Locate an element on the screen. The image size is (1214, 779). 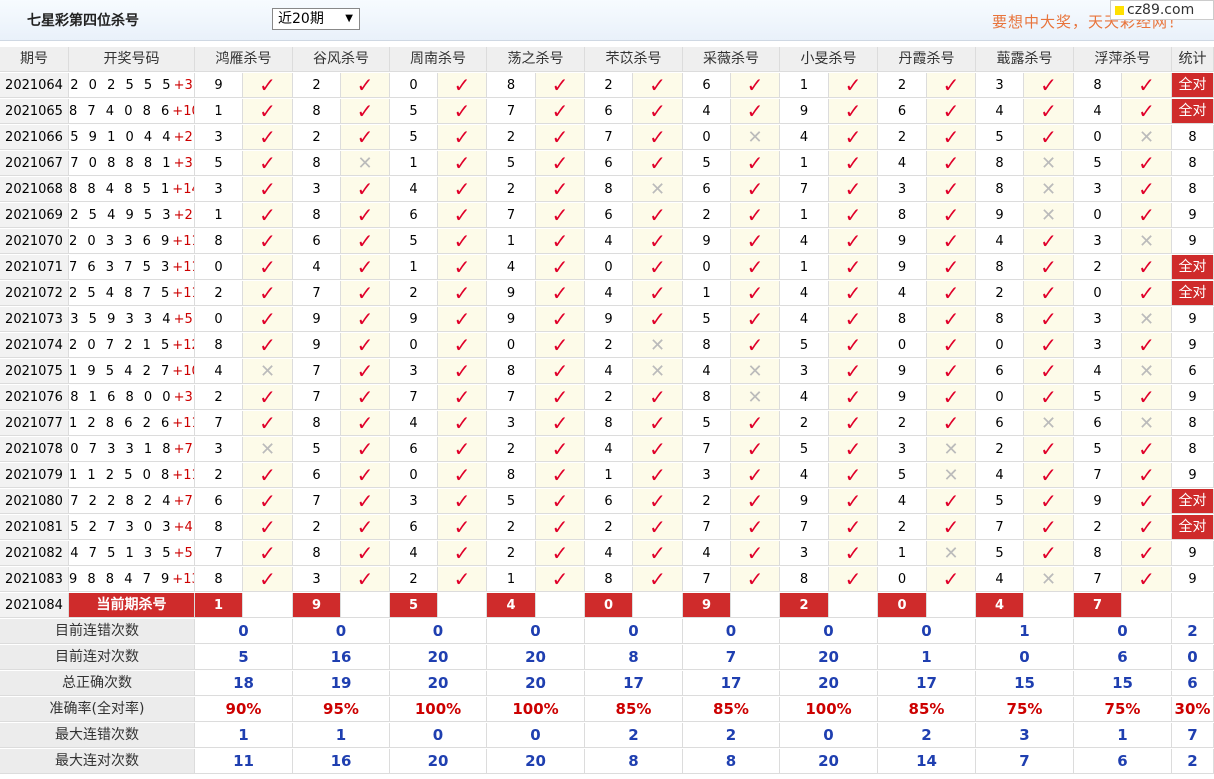
site-logo: cz89.com is located at coordinates (1162, 10).